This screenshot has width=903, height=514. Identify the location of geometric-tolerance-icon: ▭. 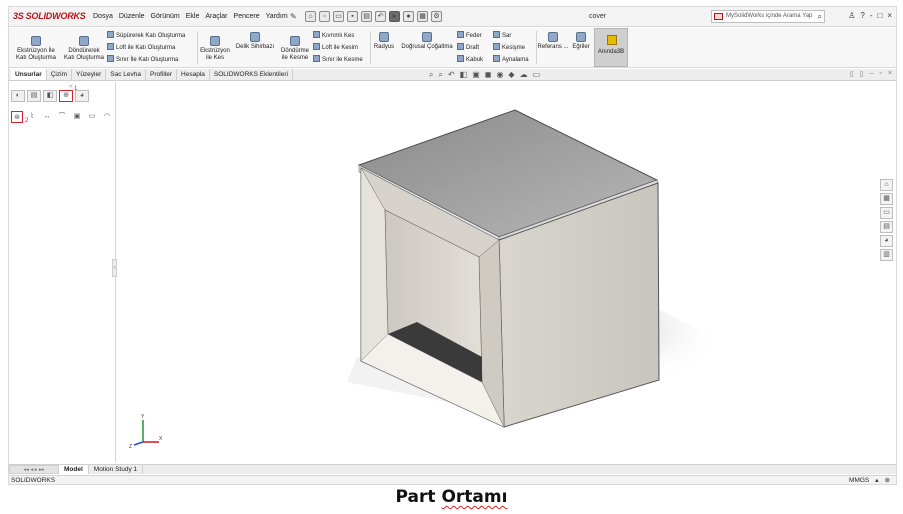
(92, 117).